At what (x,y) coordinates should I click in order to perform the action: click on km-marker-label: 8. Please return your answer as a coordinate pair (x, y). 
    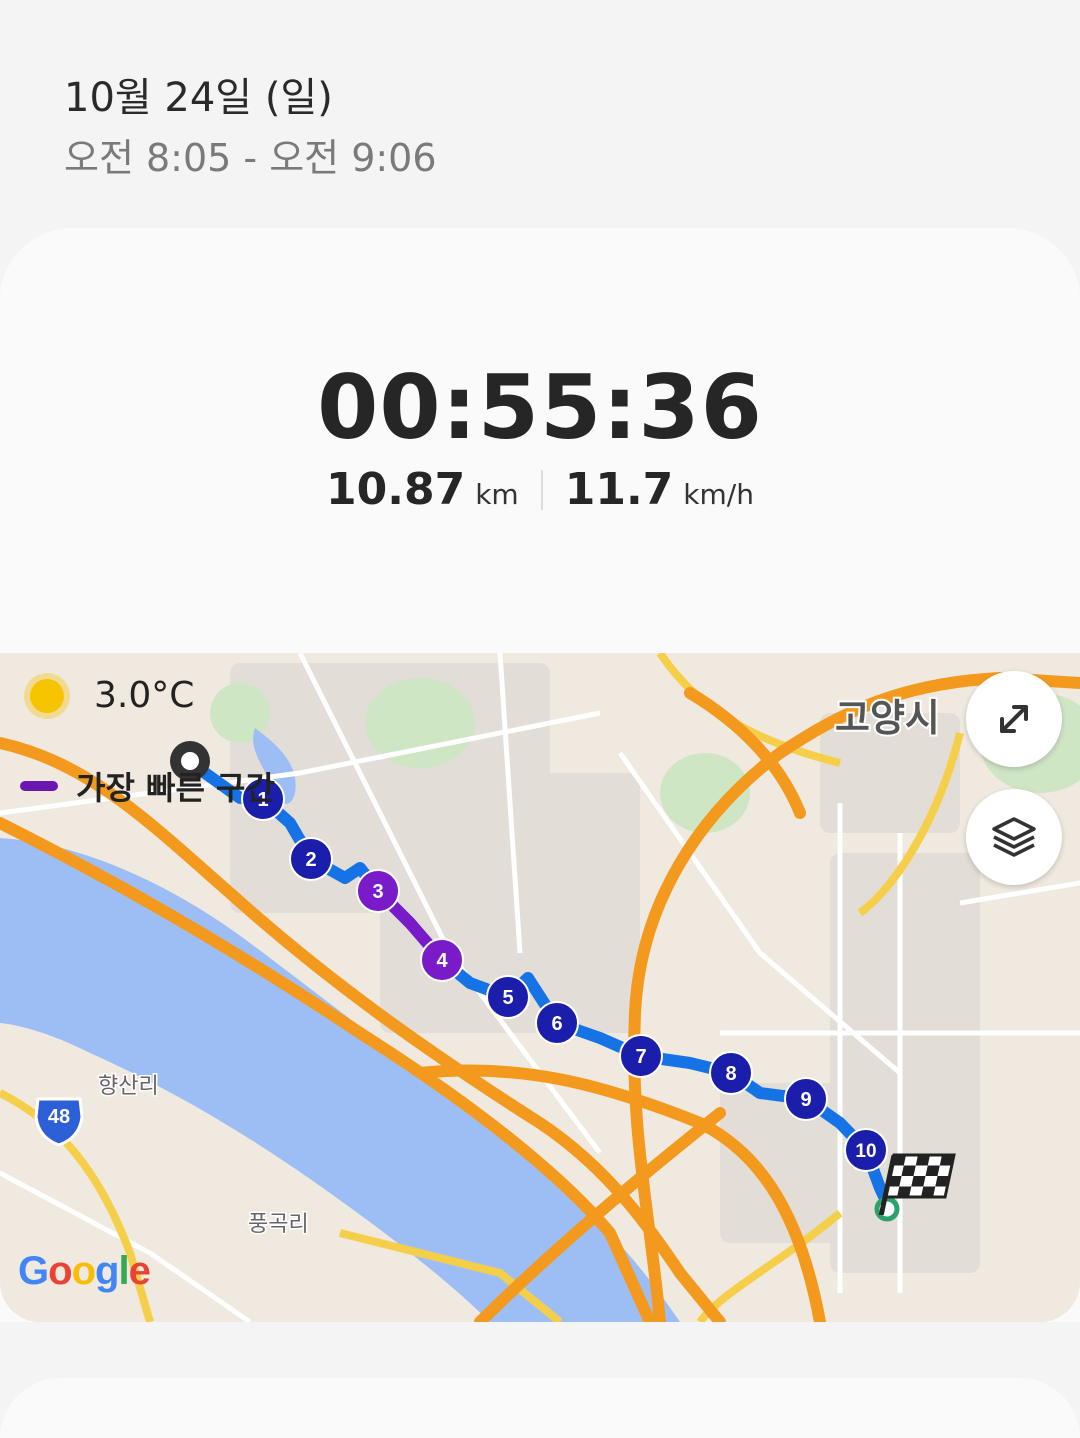
    Looking at the image, I should click on (730, 1074).